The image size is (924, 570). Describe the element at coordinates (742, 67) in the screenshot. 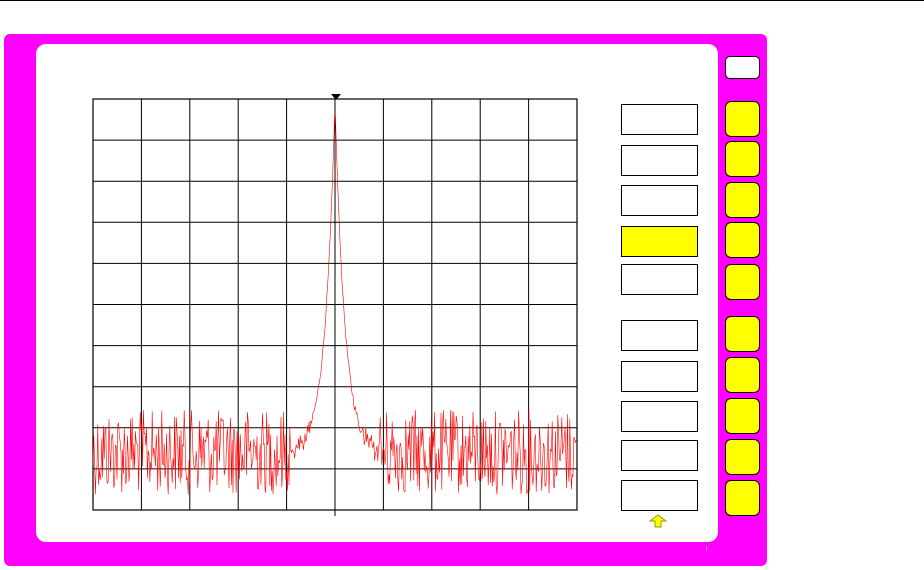

I see `menu-hardware-button` at that location.